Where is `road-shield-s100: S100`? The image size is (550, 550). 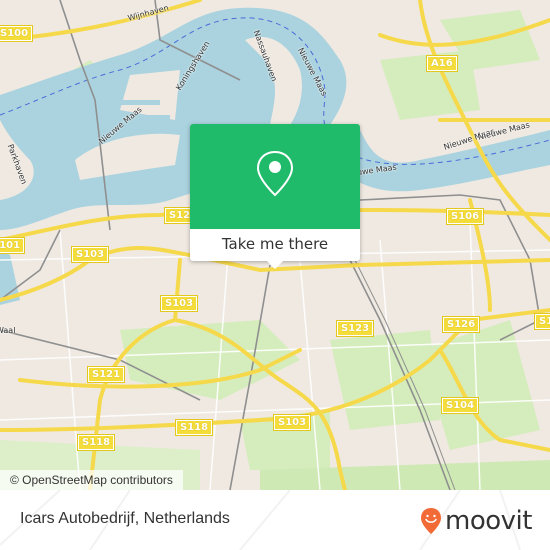 road-shield-s100: S100 is located at coordinates (17, 33).